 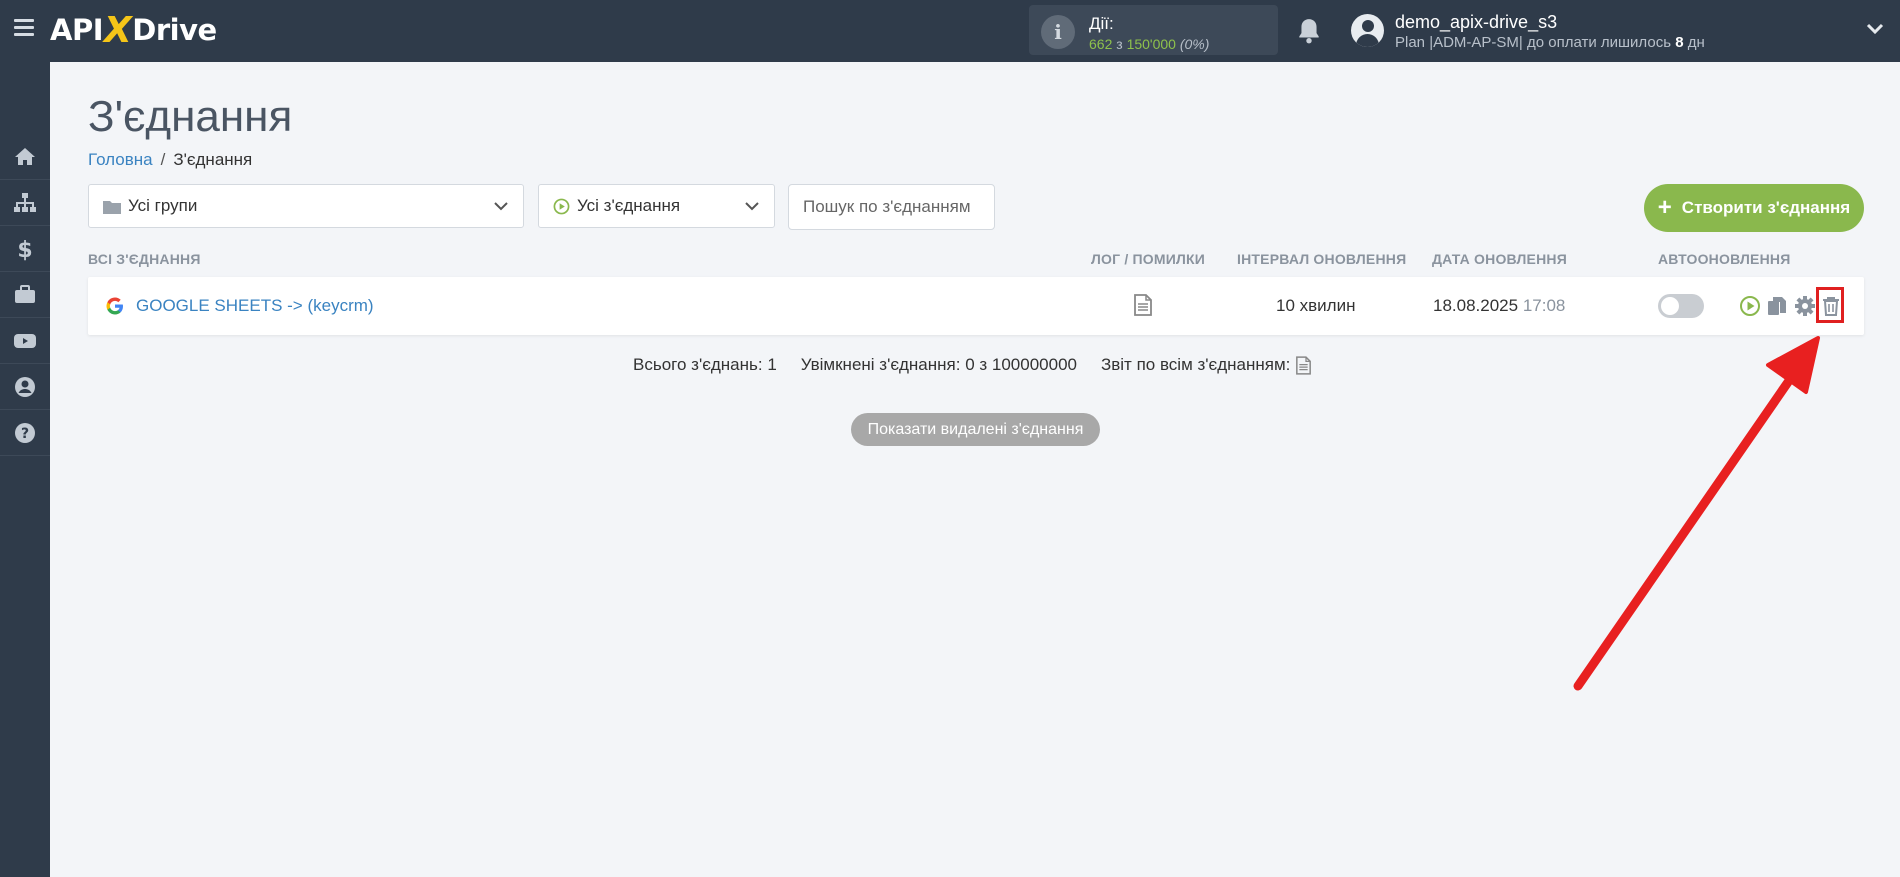 I want to click on report-document-icon, so click(x=1304, y=365).